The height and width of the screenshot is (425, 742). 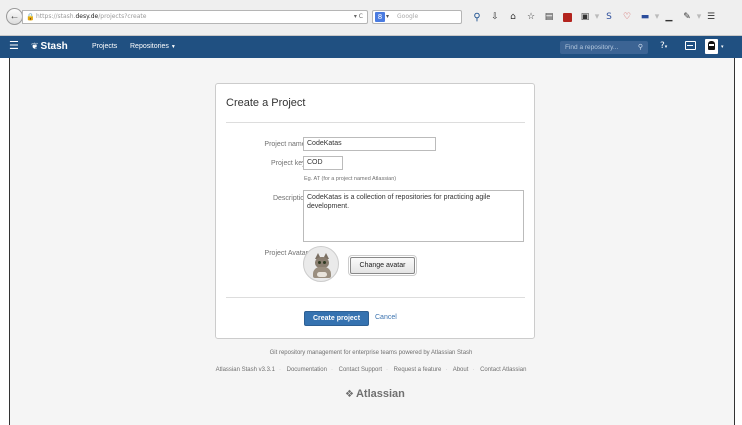 I want to click on url-host: desy.de, so click(x=87, y=16).